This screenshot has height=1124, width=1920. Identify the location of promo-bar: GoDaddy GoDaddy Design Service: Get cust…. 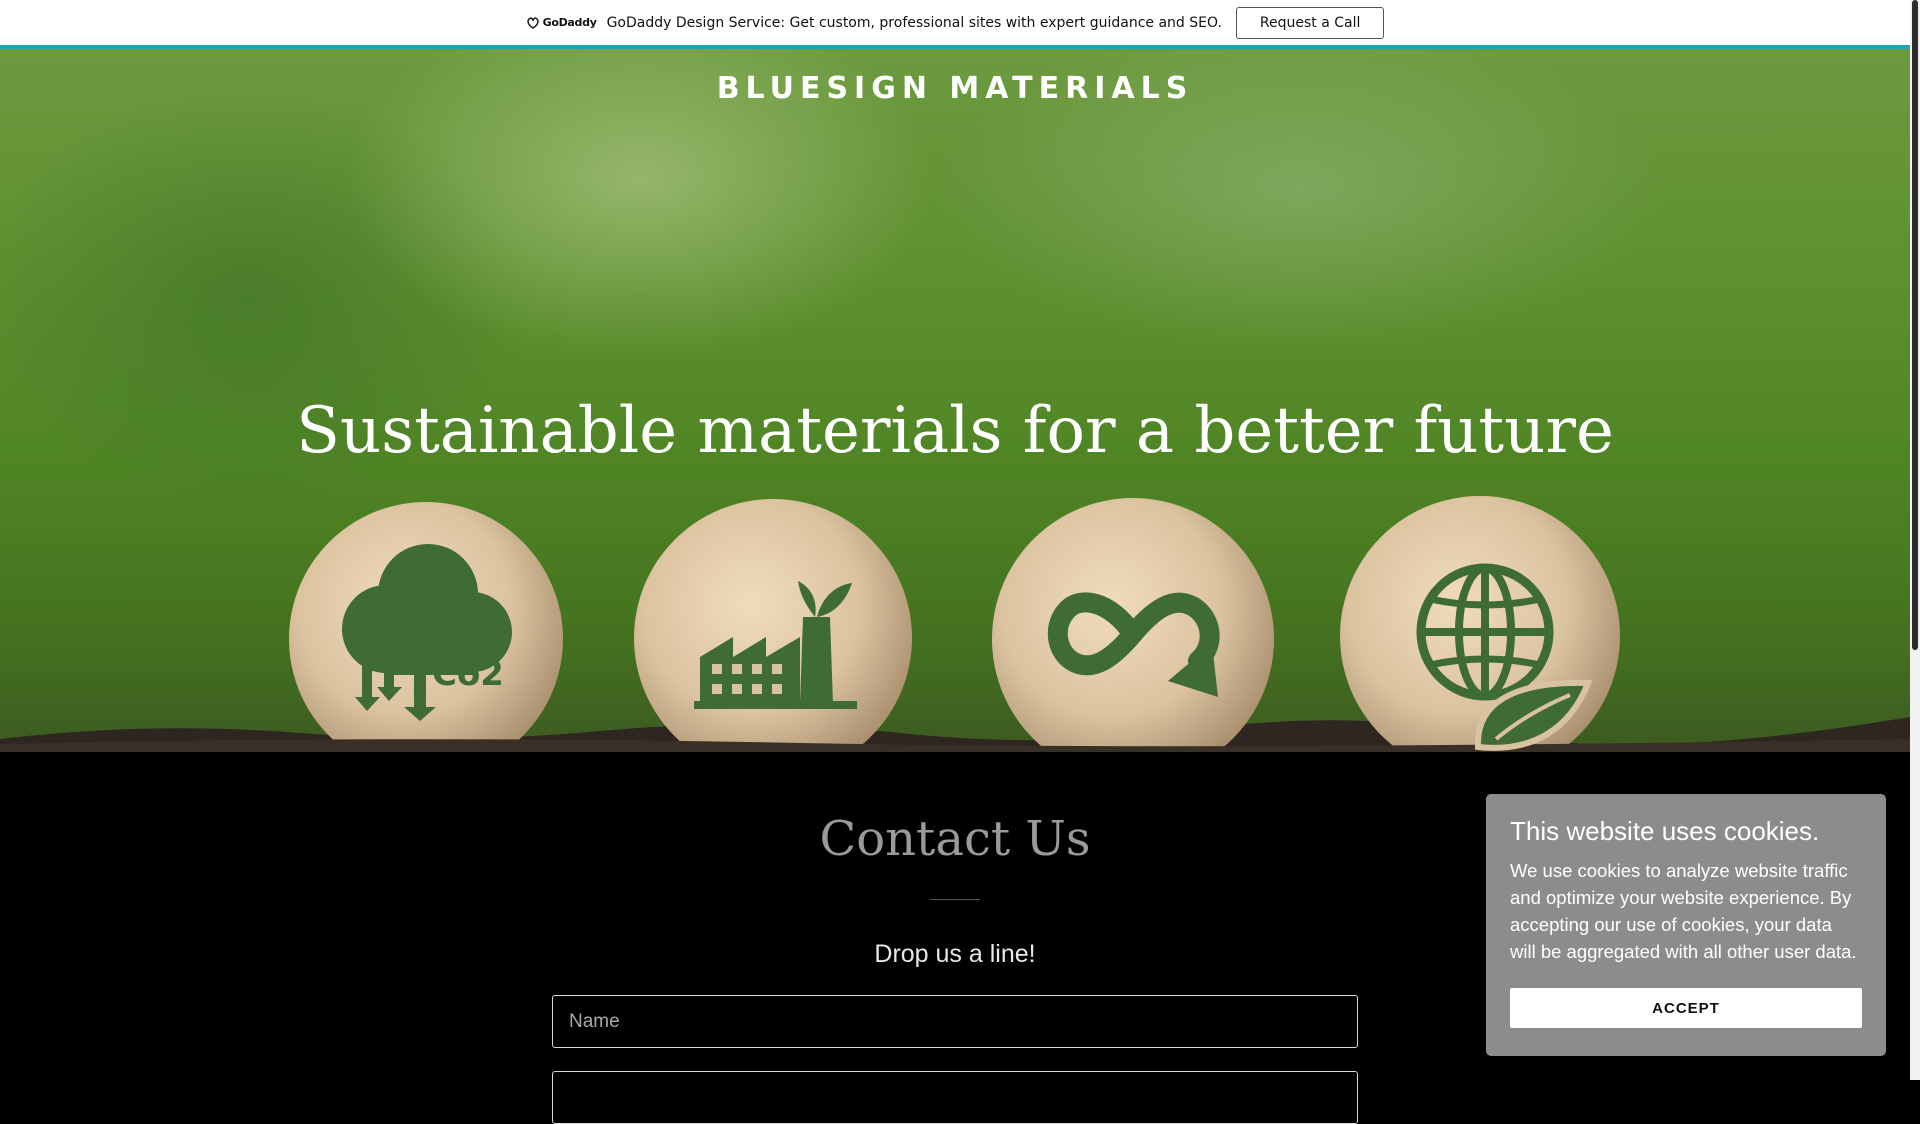
(955, 24).